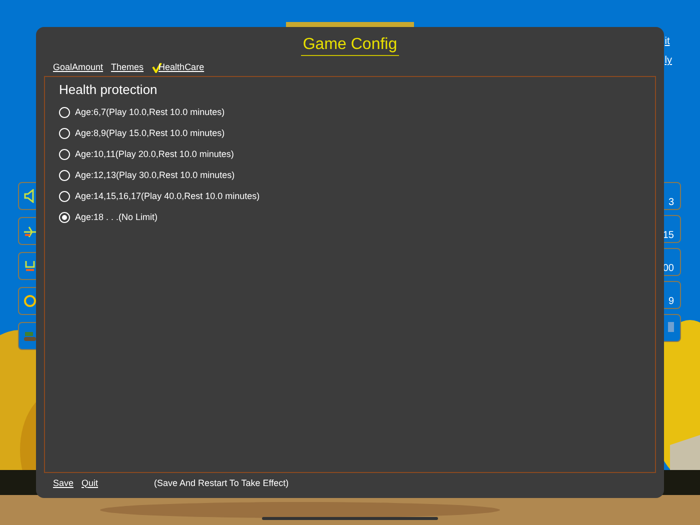 The image size is (700, 525). What do you see at coordinates (155, 175) in the screenshot?
I see `option-label: Age:12,13(Play 30.0,Rest 10.0 minutes)` at bounding box center [155, 175].